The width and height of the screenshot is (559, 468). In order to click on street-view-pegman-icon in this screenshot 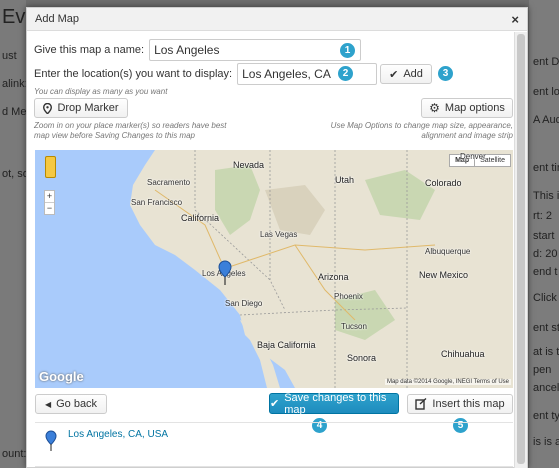, I will do `click(50, 167)`.